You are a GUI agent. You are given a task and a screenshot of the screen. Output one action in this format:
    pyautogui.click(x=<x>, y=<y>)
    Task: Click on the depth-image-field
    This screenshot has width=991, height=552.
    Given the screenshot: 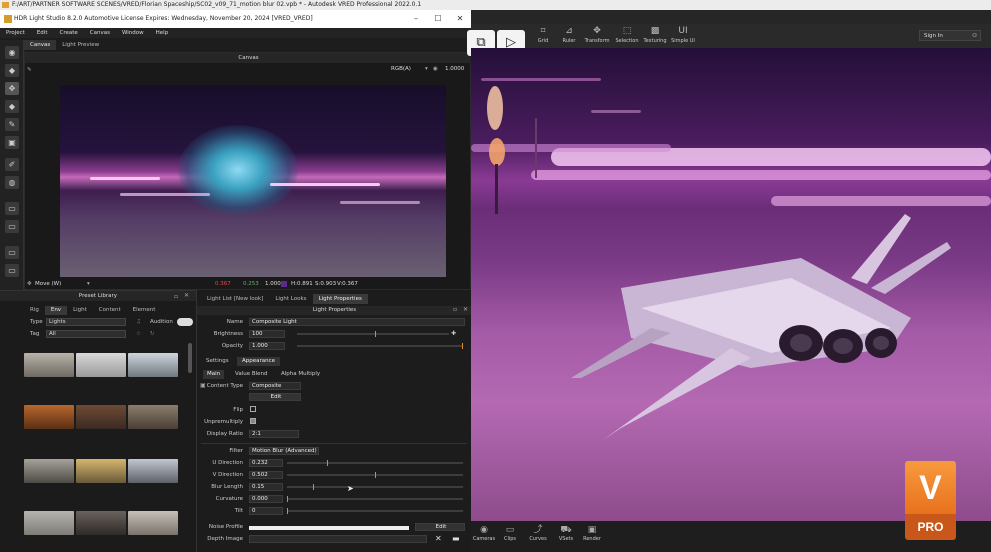 What is the action you would take?
    pyautogui.click(x=338, y=539)
    